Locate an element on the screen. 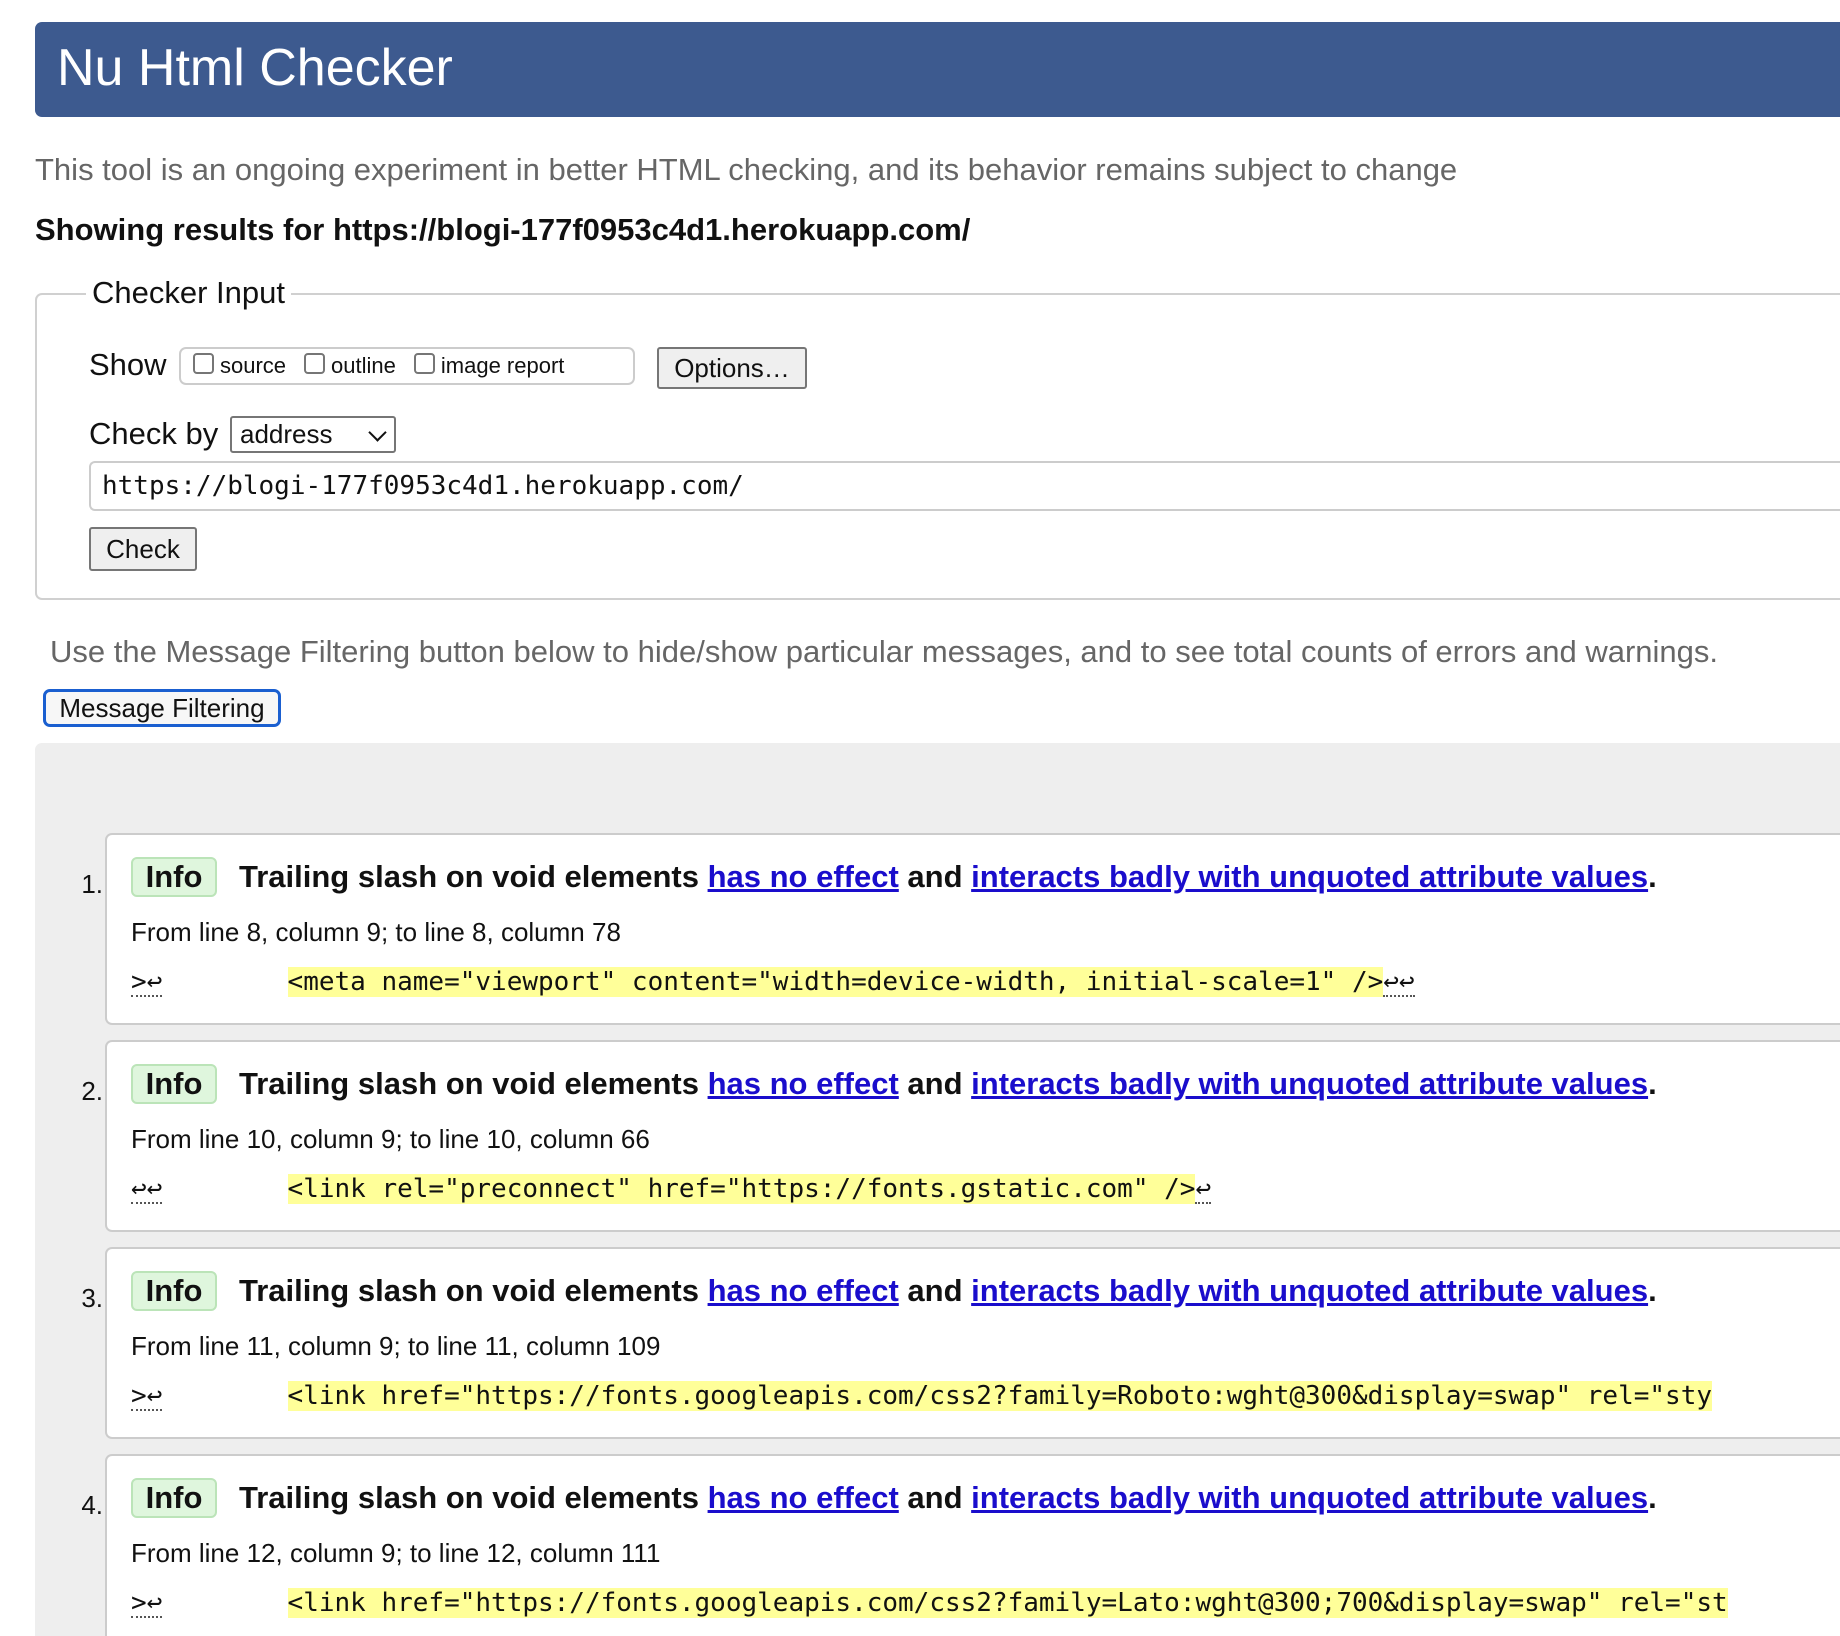 The image size is (1840, 1636). message-number: 3. is located at coordinates (92, 1298).